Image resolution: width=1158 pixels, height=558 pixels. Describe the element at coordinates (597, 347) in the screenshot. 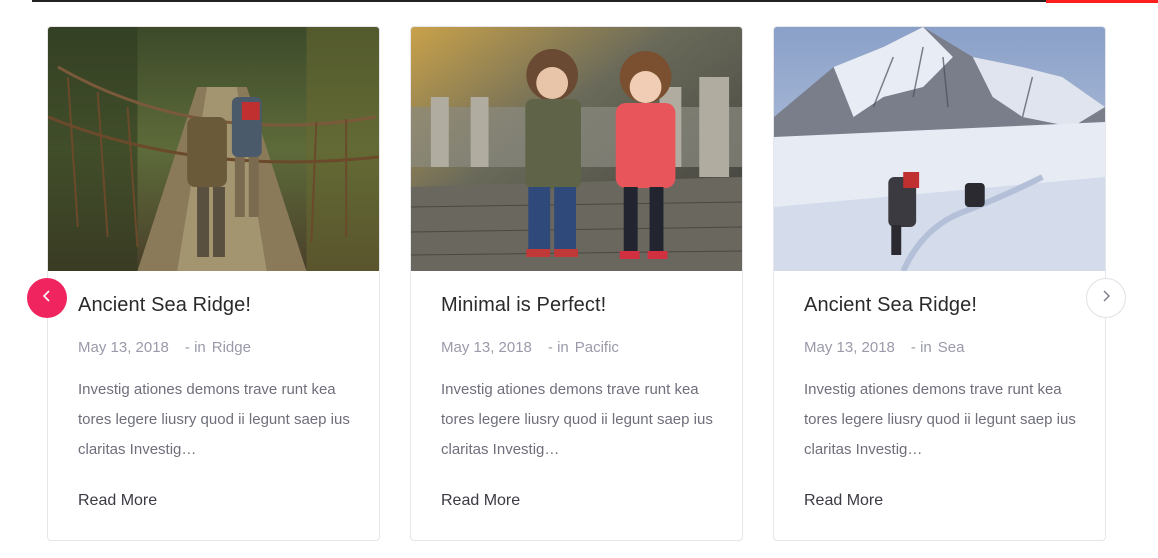

I see `post-category-link: Pacific` at that location.